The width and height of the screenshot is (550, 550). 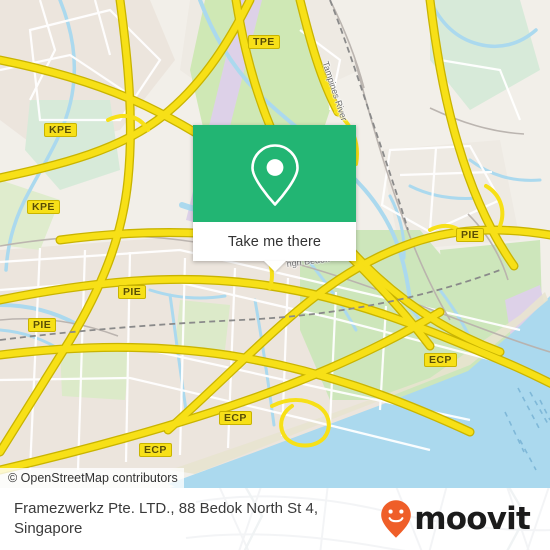 I want to click on moovit-logo: moovit, so click(x=458, y=519).